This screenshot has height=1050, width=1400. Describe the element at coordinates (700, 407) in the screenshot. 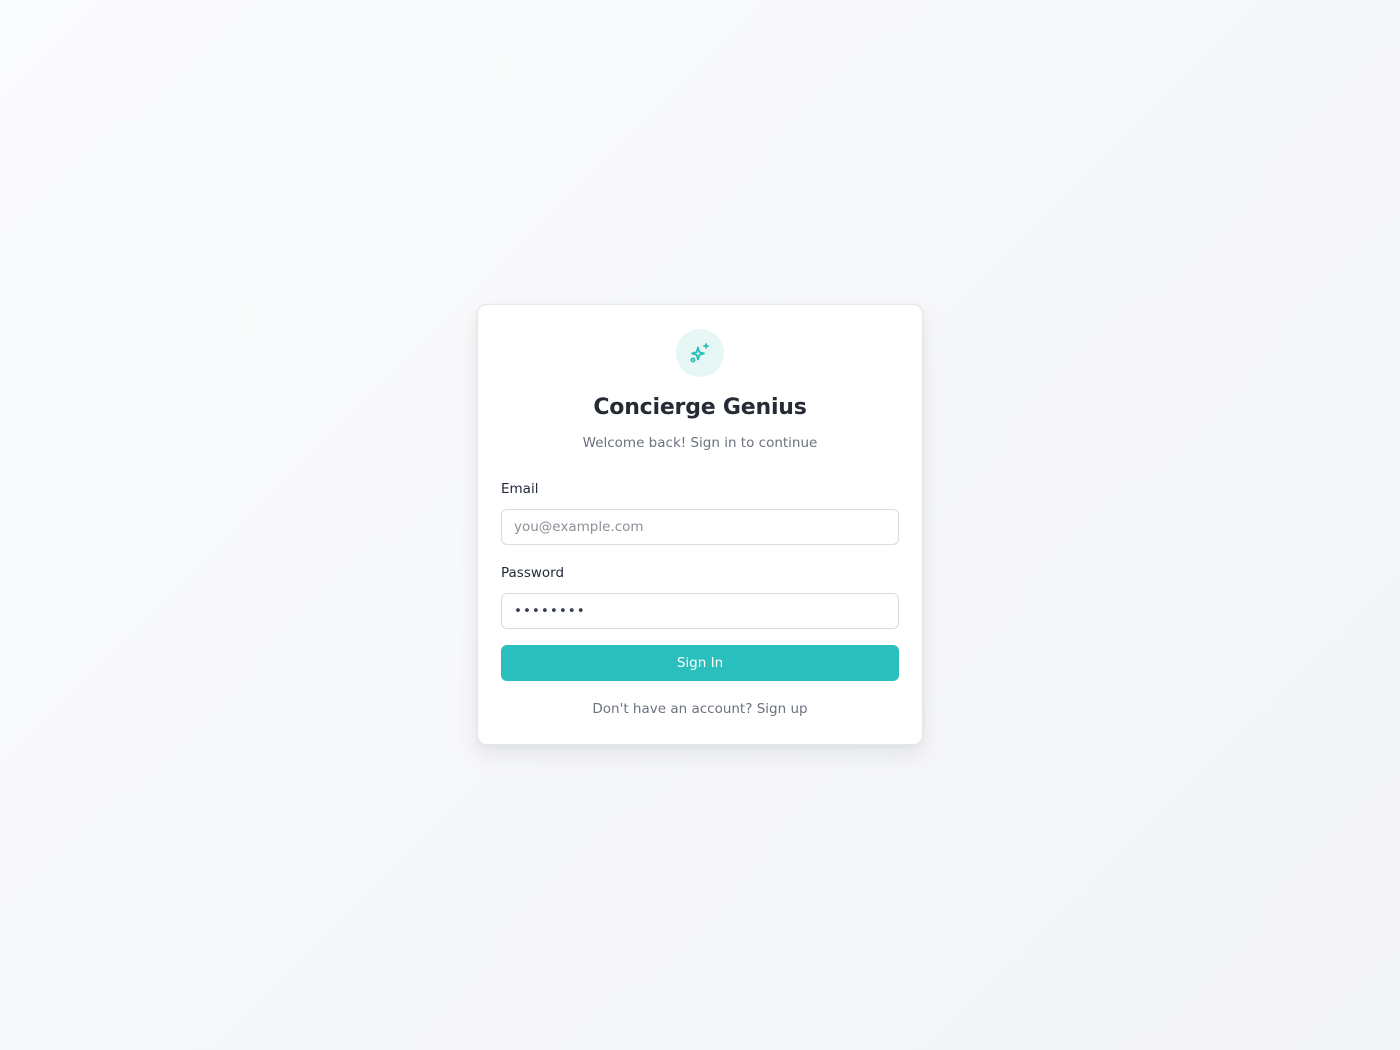

I see `app-title: Concierge Genius` at that location.